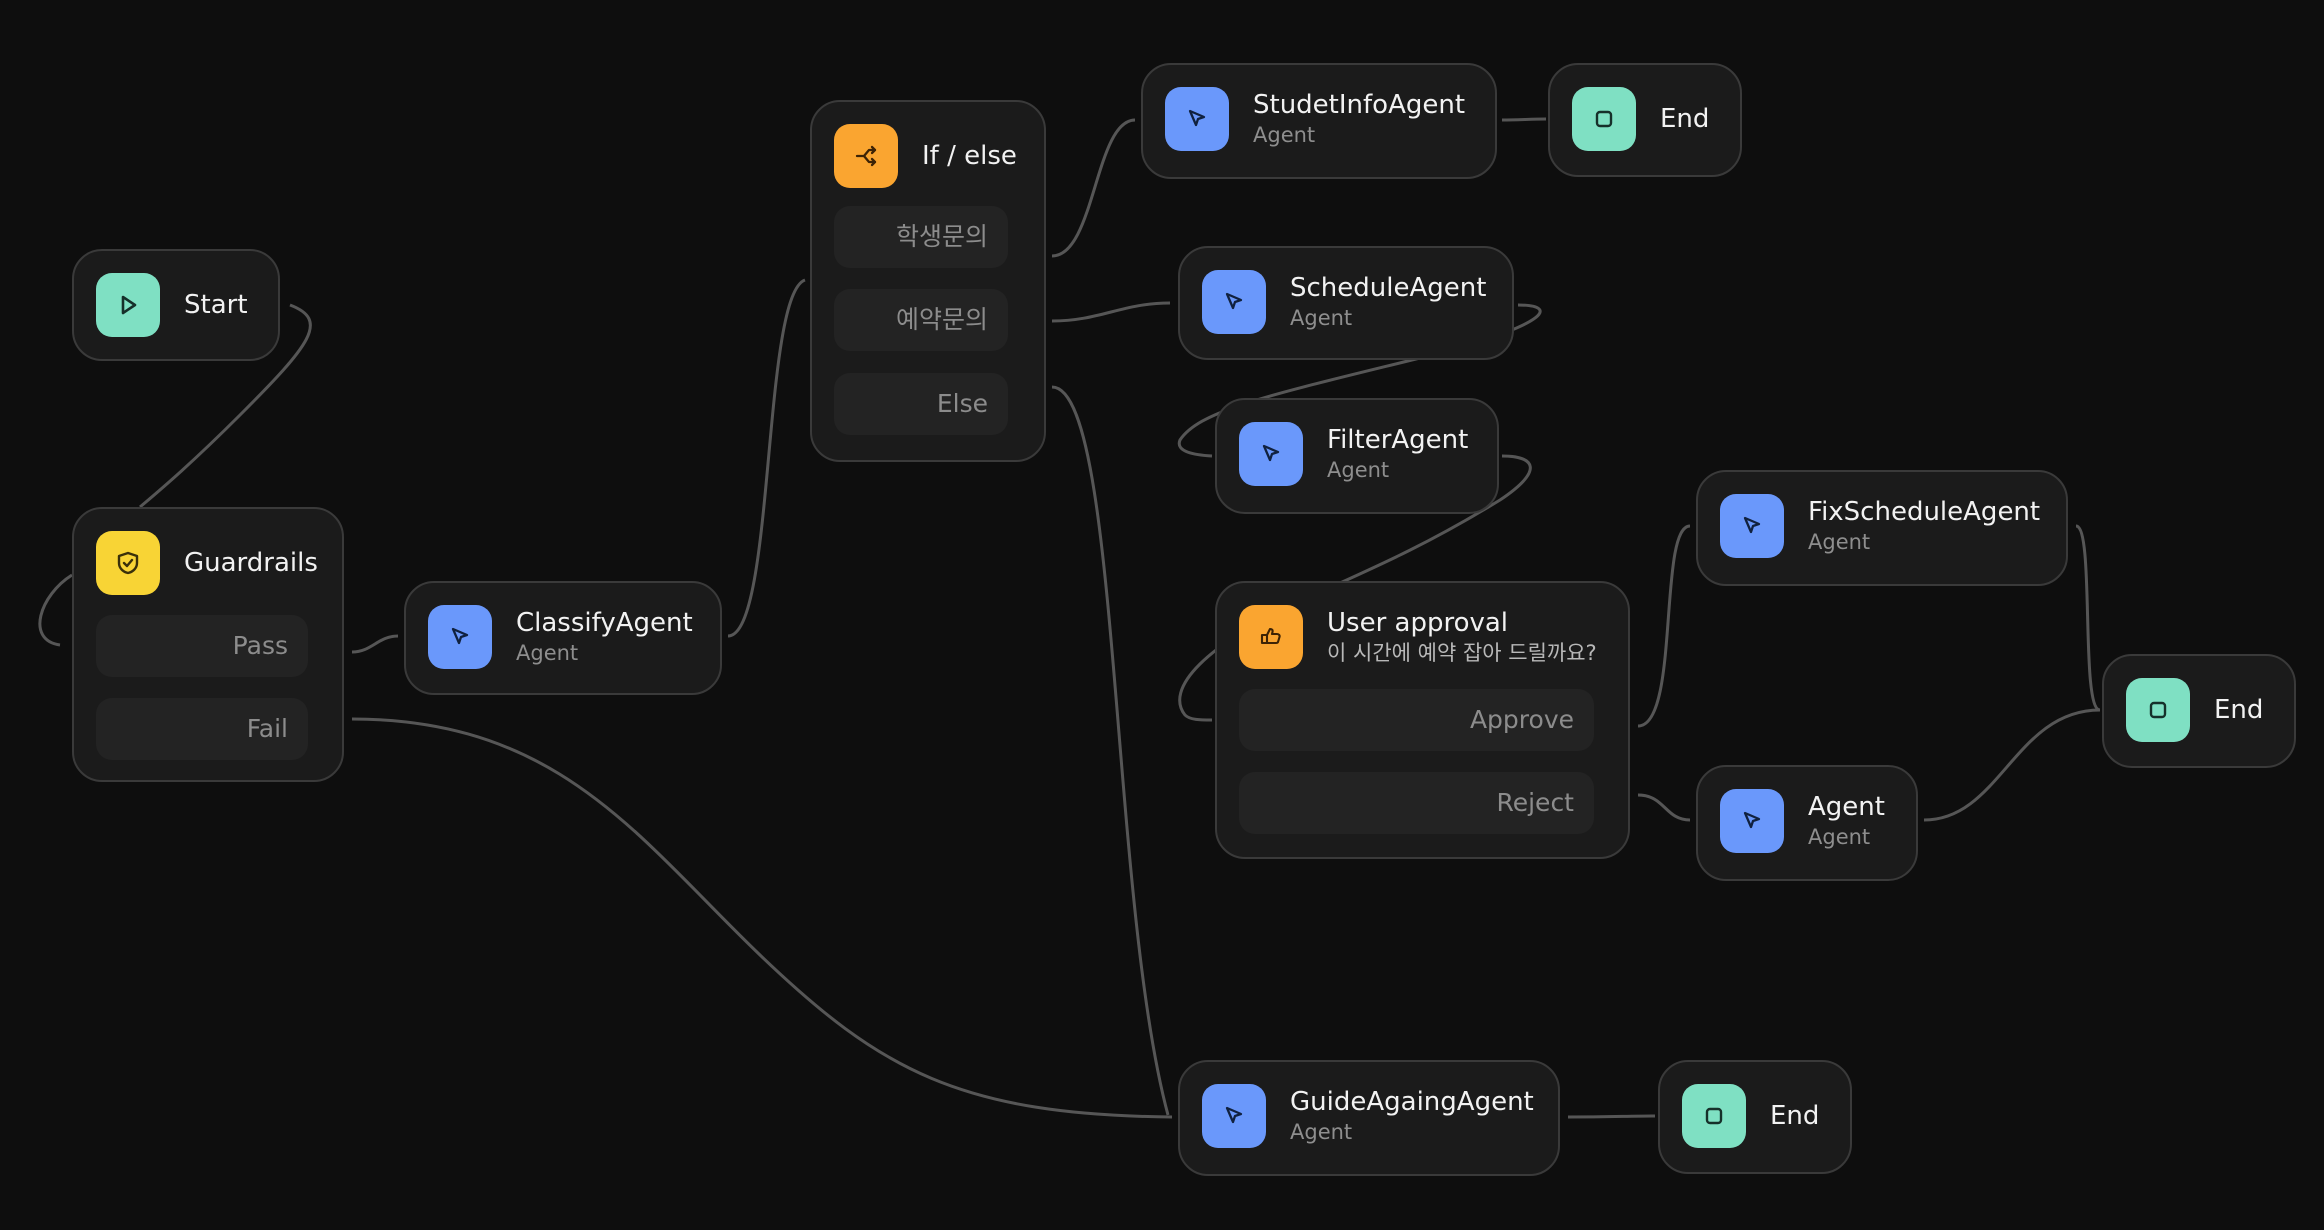 The height and width of the screenshot is (1230, 2324). I want to click on ifelse-branch-reservation: 예약문의, so click(921, 320).